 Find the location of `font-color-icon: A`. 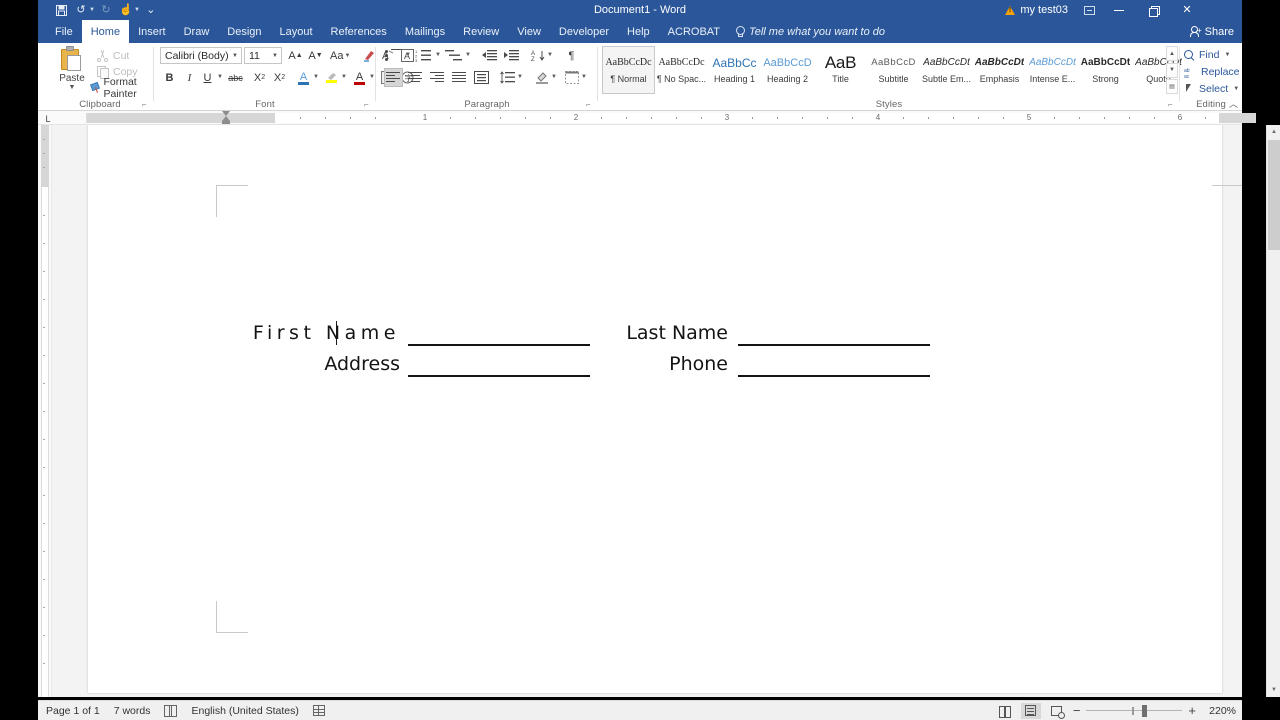

font-color-icon: A is located at coordinates (359, 77).